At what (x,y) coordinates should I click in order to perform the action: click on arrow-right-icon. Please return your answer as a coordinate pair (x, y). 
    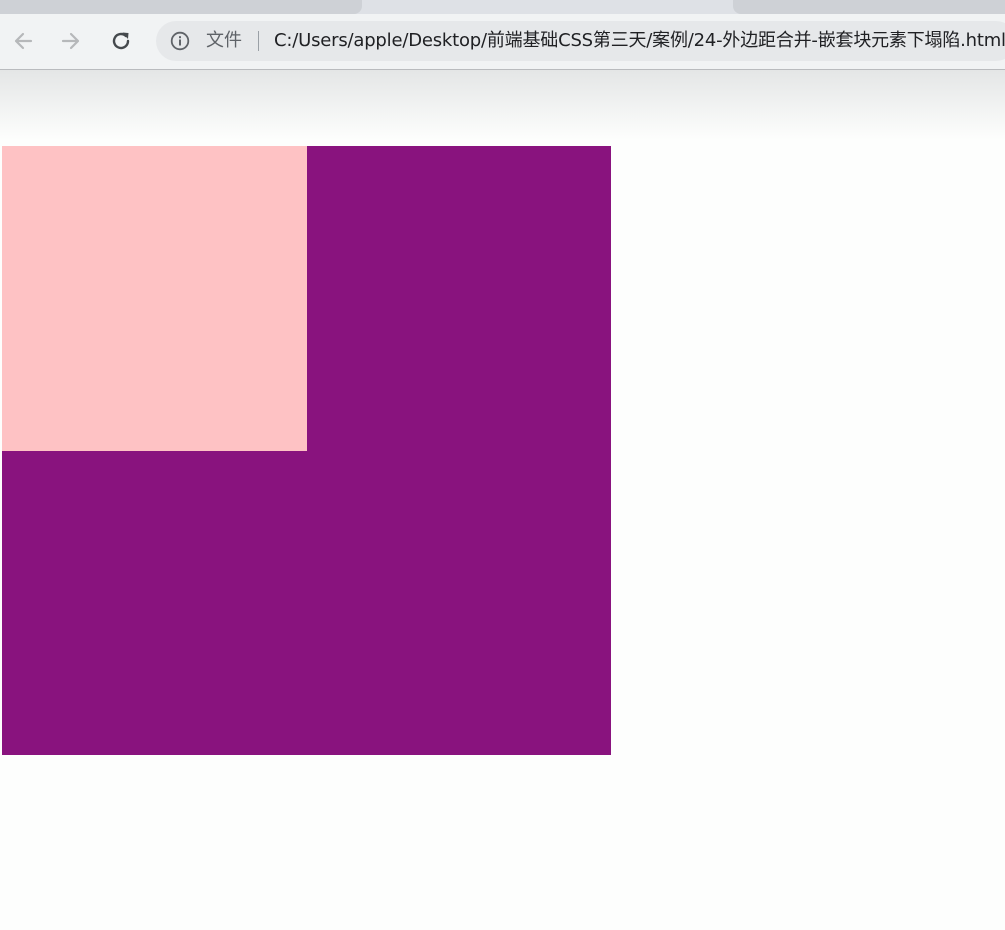
    Looking at the image, I should click on (70, 41).